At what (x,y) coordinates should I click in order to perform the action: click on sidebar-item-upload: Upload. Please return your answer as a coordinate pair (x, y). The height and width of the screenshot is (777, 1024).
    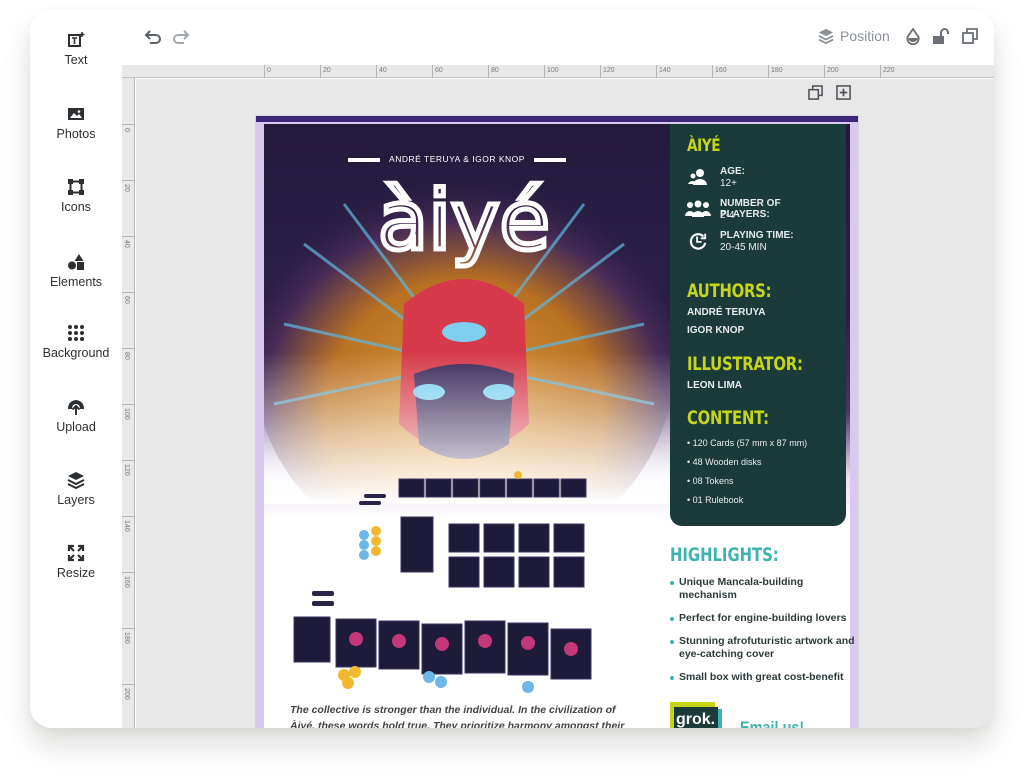
    Looking at the image, I should click on (76, 416).